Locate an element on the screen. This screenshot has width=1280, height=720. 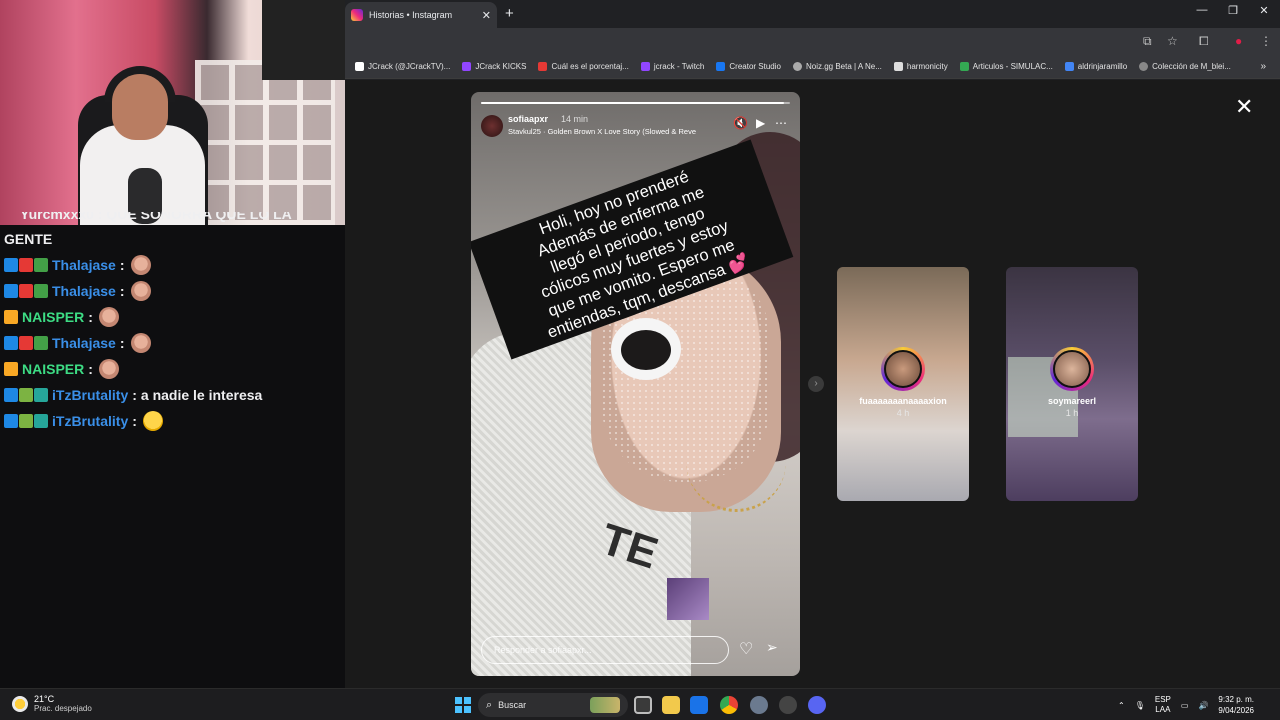
music-sticker is located at coordinates (688, 599).